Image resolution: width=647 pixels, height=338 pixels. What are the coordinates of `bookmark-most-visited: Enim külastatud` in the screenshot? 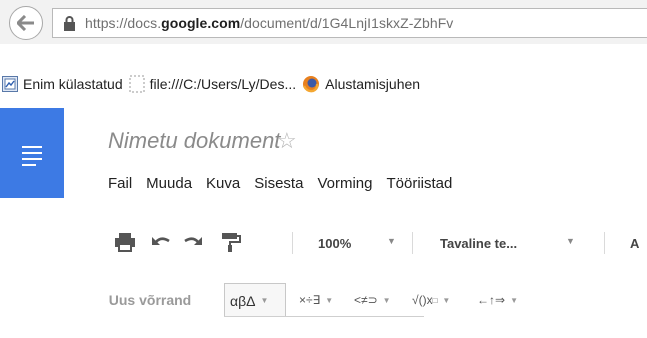 It's located at (62, 84).